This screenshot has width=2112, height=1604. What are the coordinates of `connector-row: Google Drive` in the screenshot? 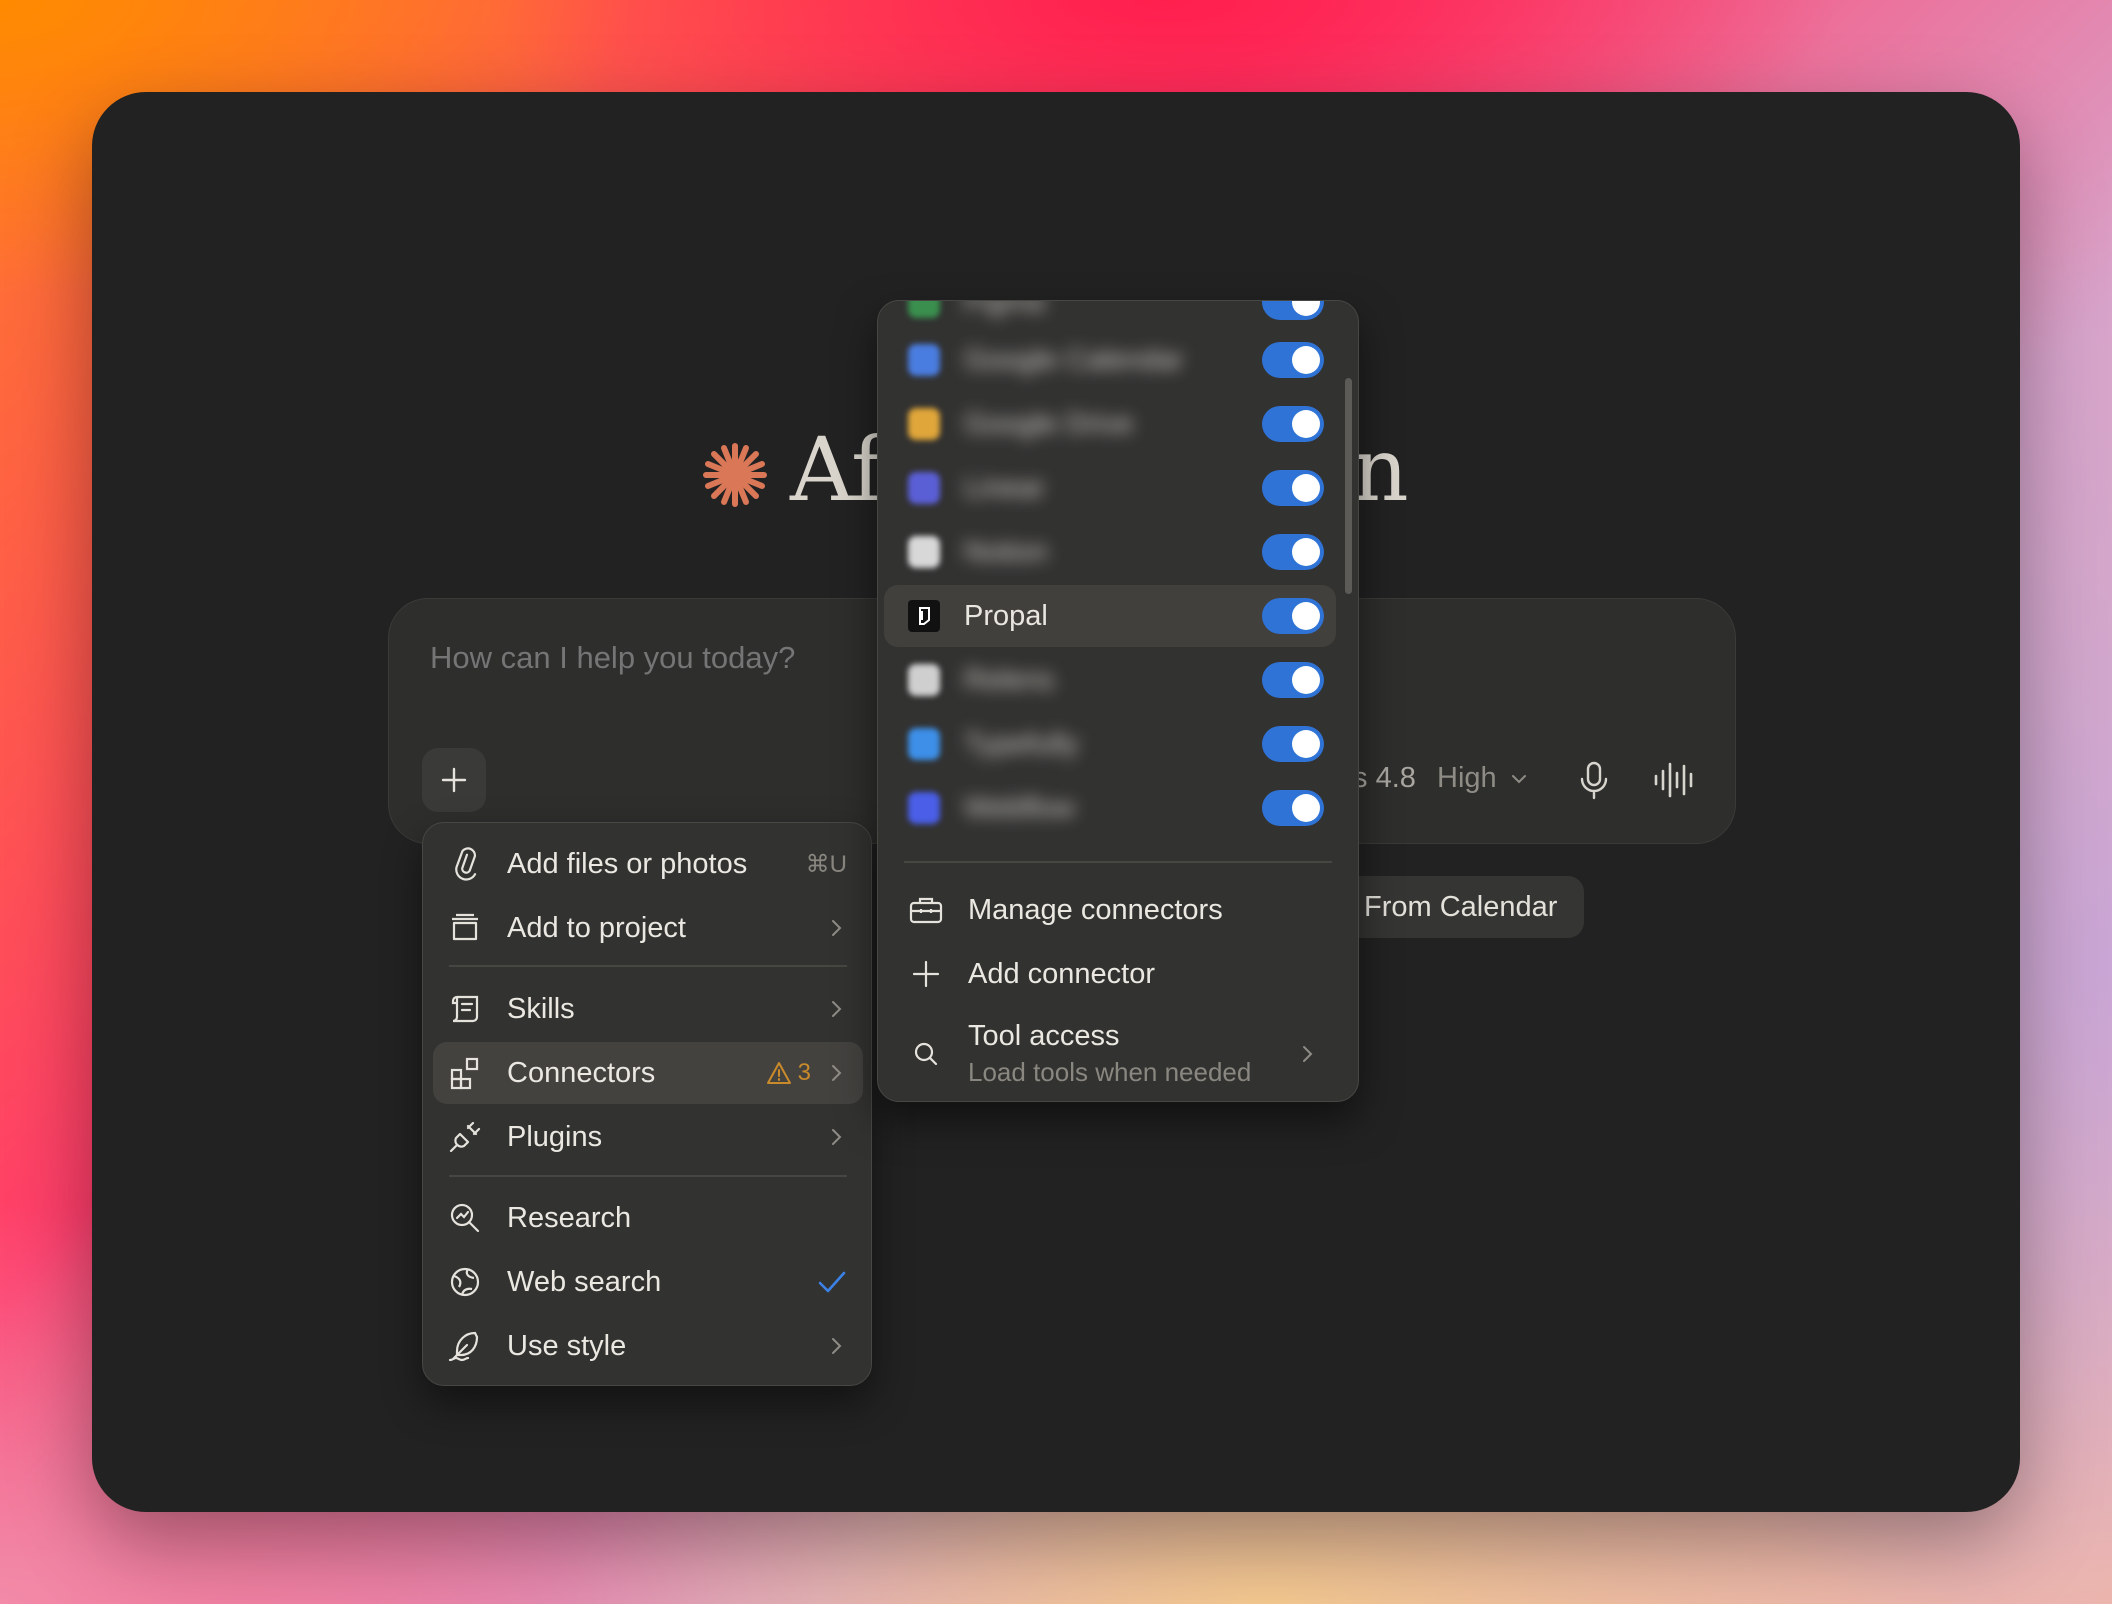 It's located at (1110, 424).